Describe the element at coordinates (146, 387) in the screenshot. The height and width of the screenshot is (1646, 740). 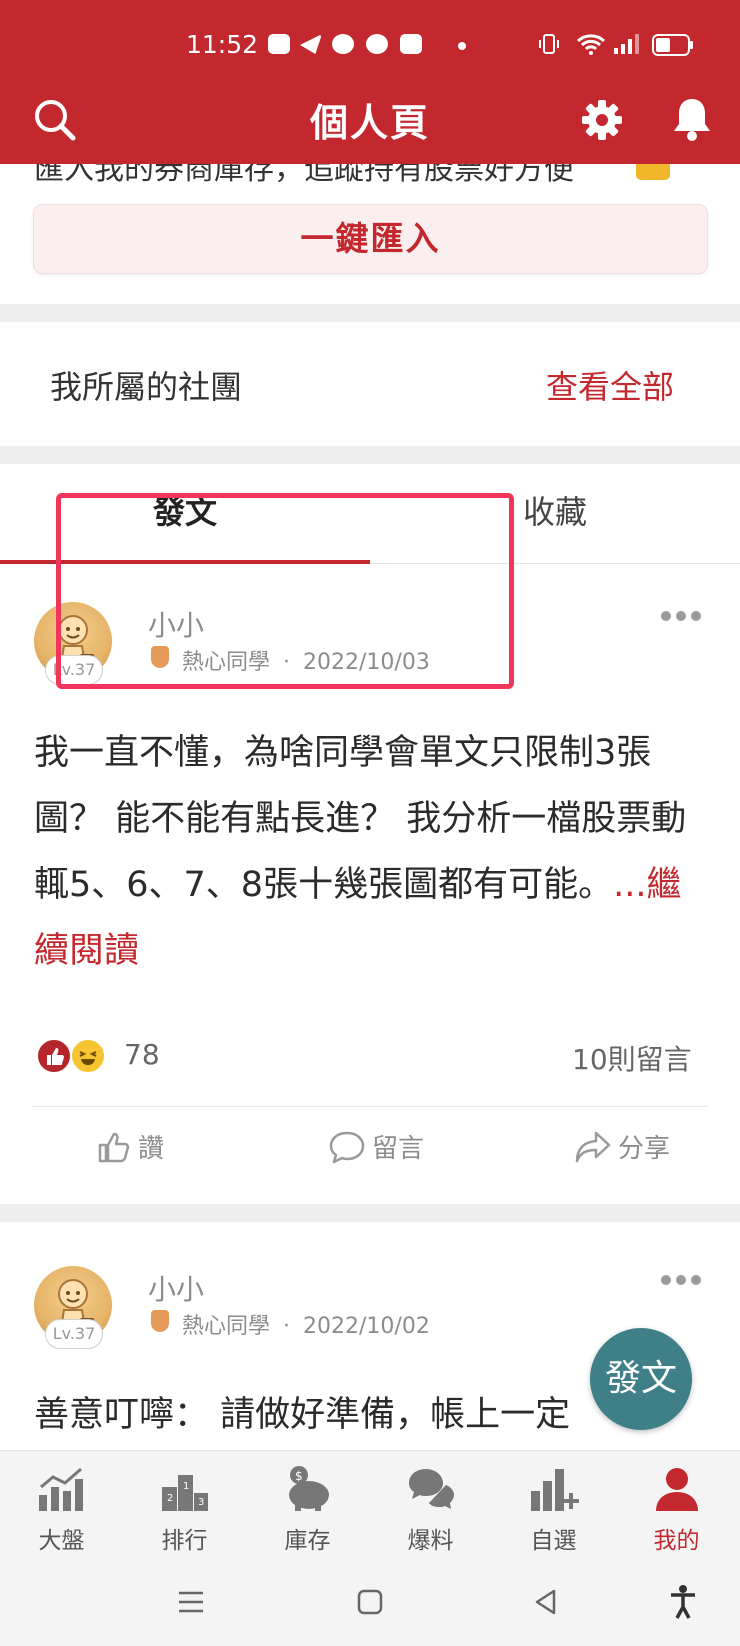
I see `clubs-title: 我所屬的社團` at that location.